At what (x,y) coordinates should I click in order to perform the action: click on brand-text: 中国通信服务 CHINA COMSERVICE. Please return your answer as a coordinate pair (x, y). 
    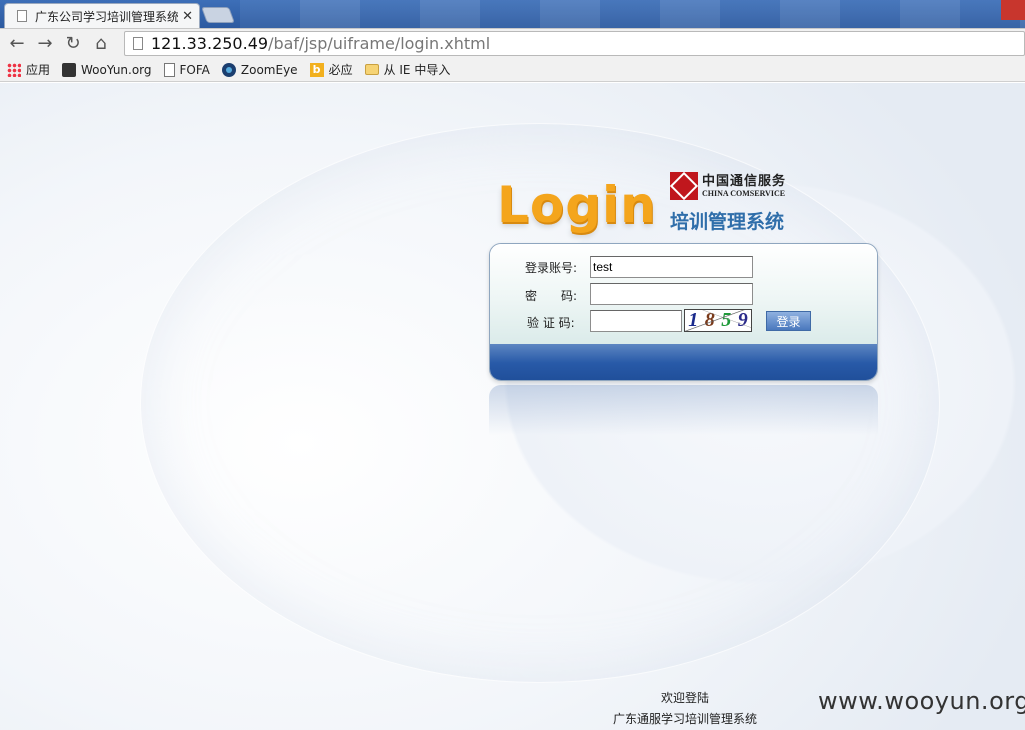
    Looking at the image, I should click on (744, 186).